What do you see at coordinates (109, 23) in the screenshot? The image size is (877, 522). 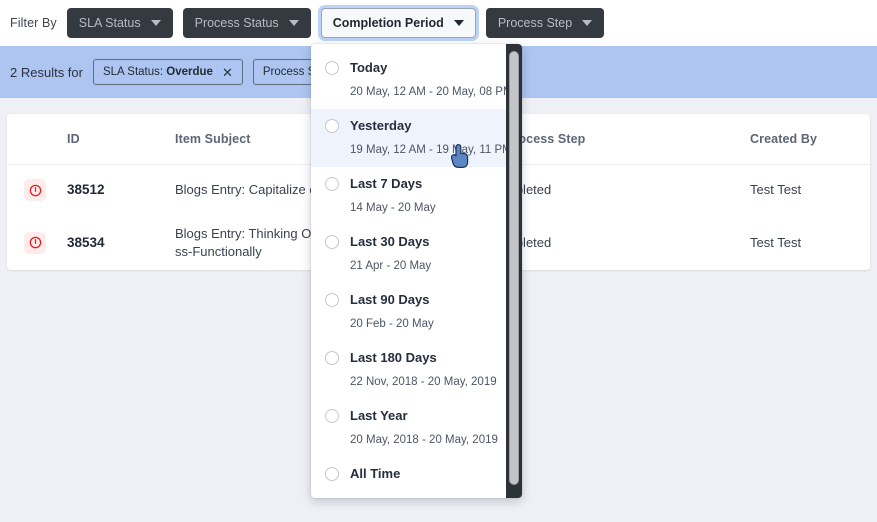 I see `filter-button-label: SLA Status` at bounding box center [109, 23].